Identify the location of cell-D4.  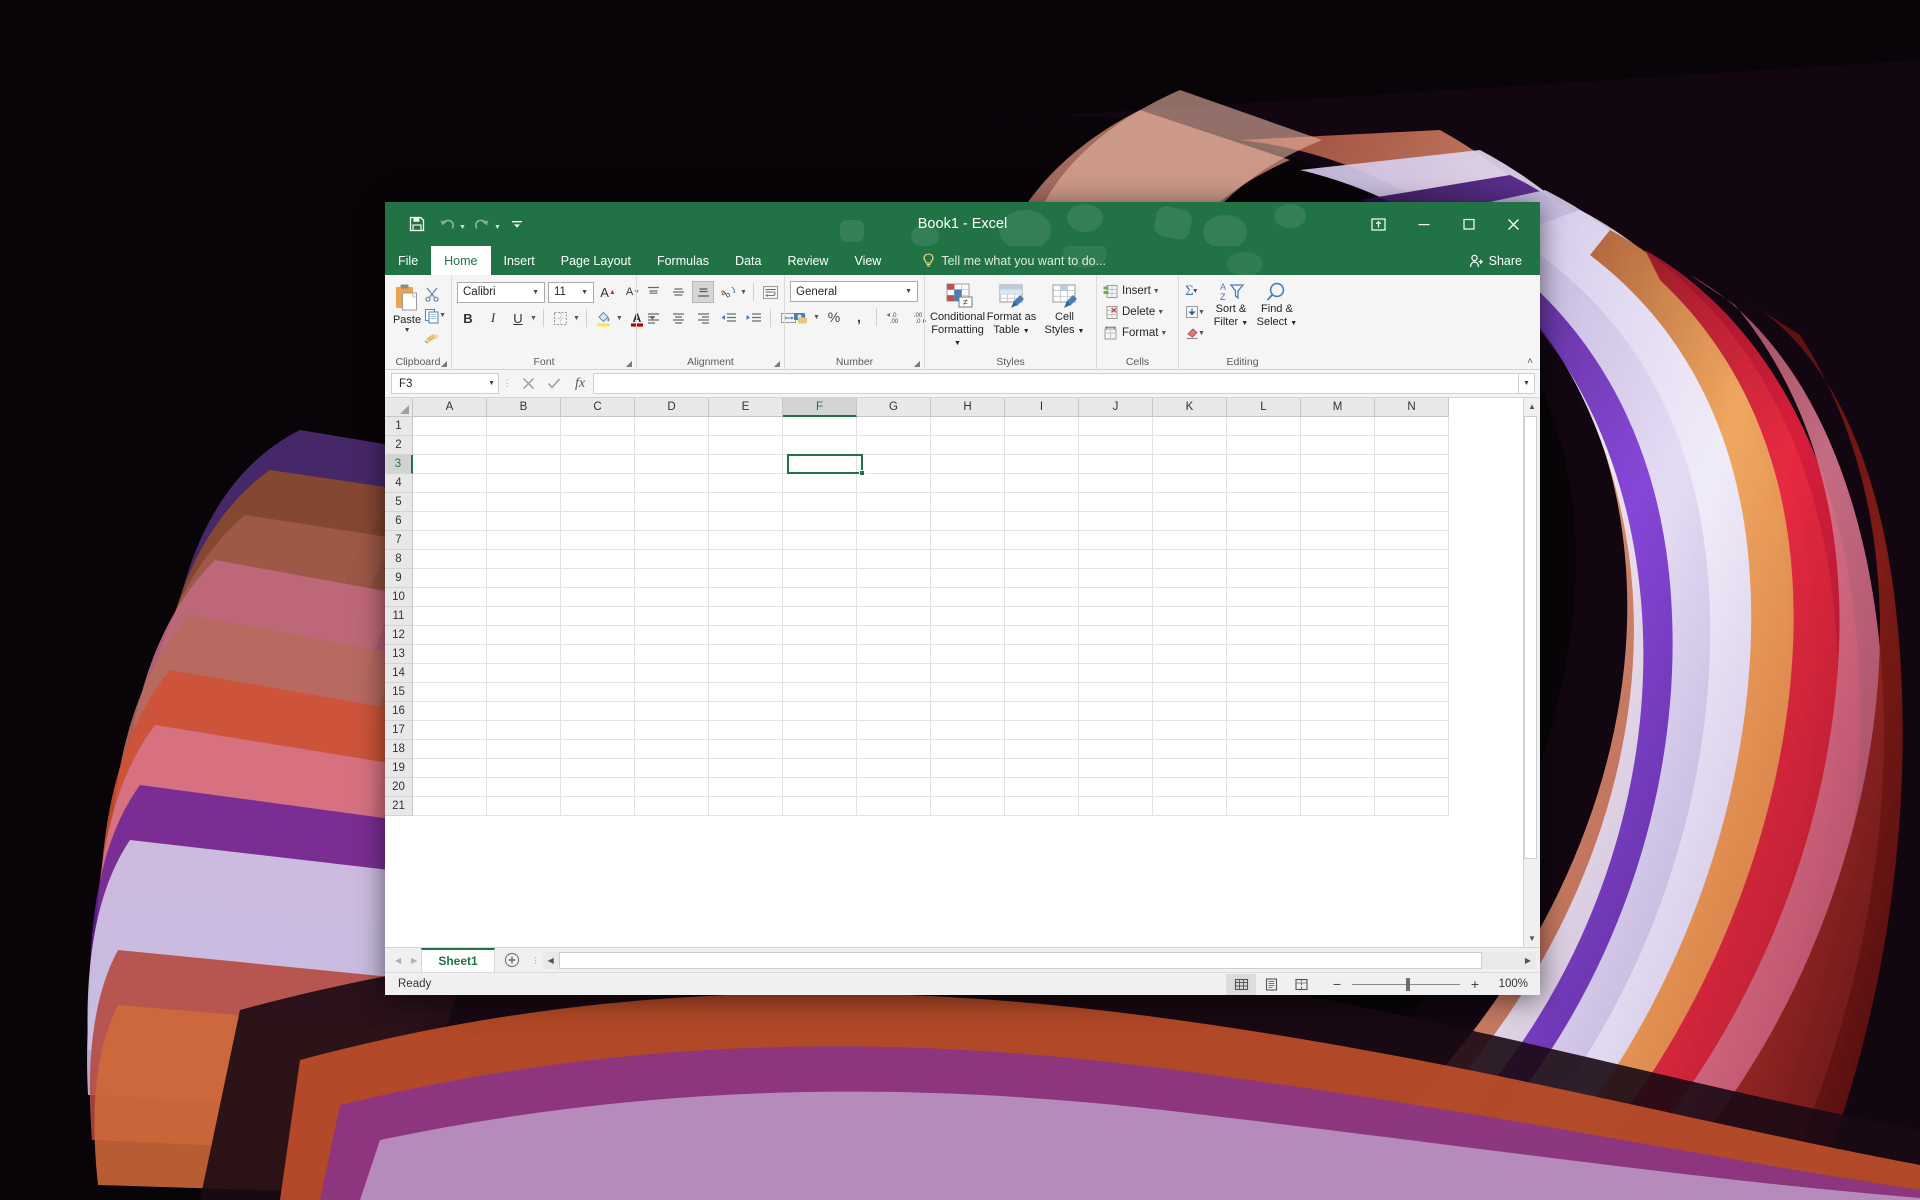
(672, 483).